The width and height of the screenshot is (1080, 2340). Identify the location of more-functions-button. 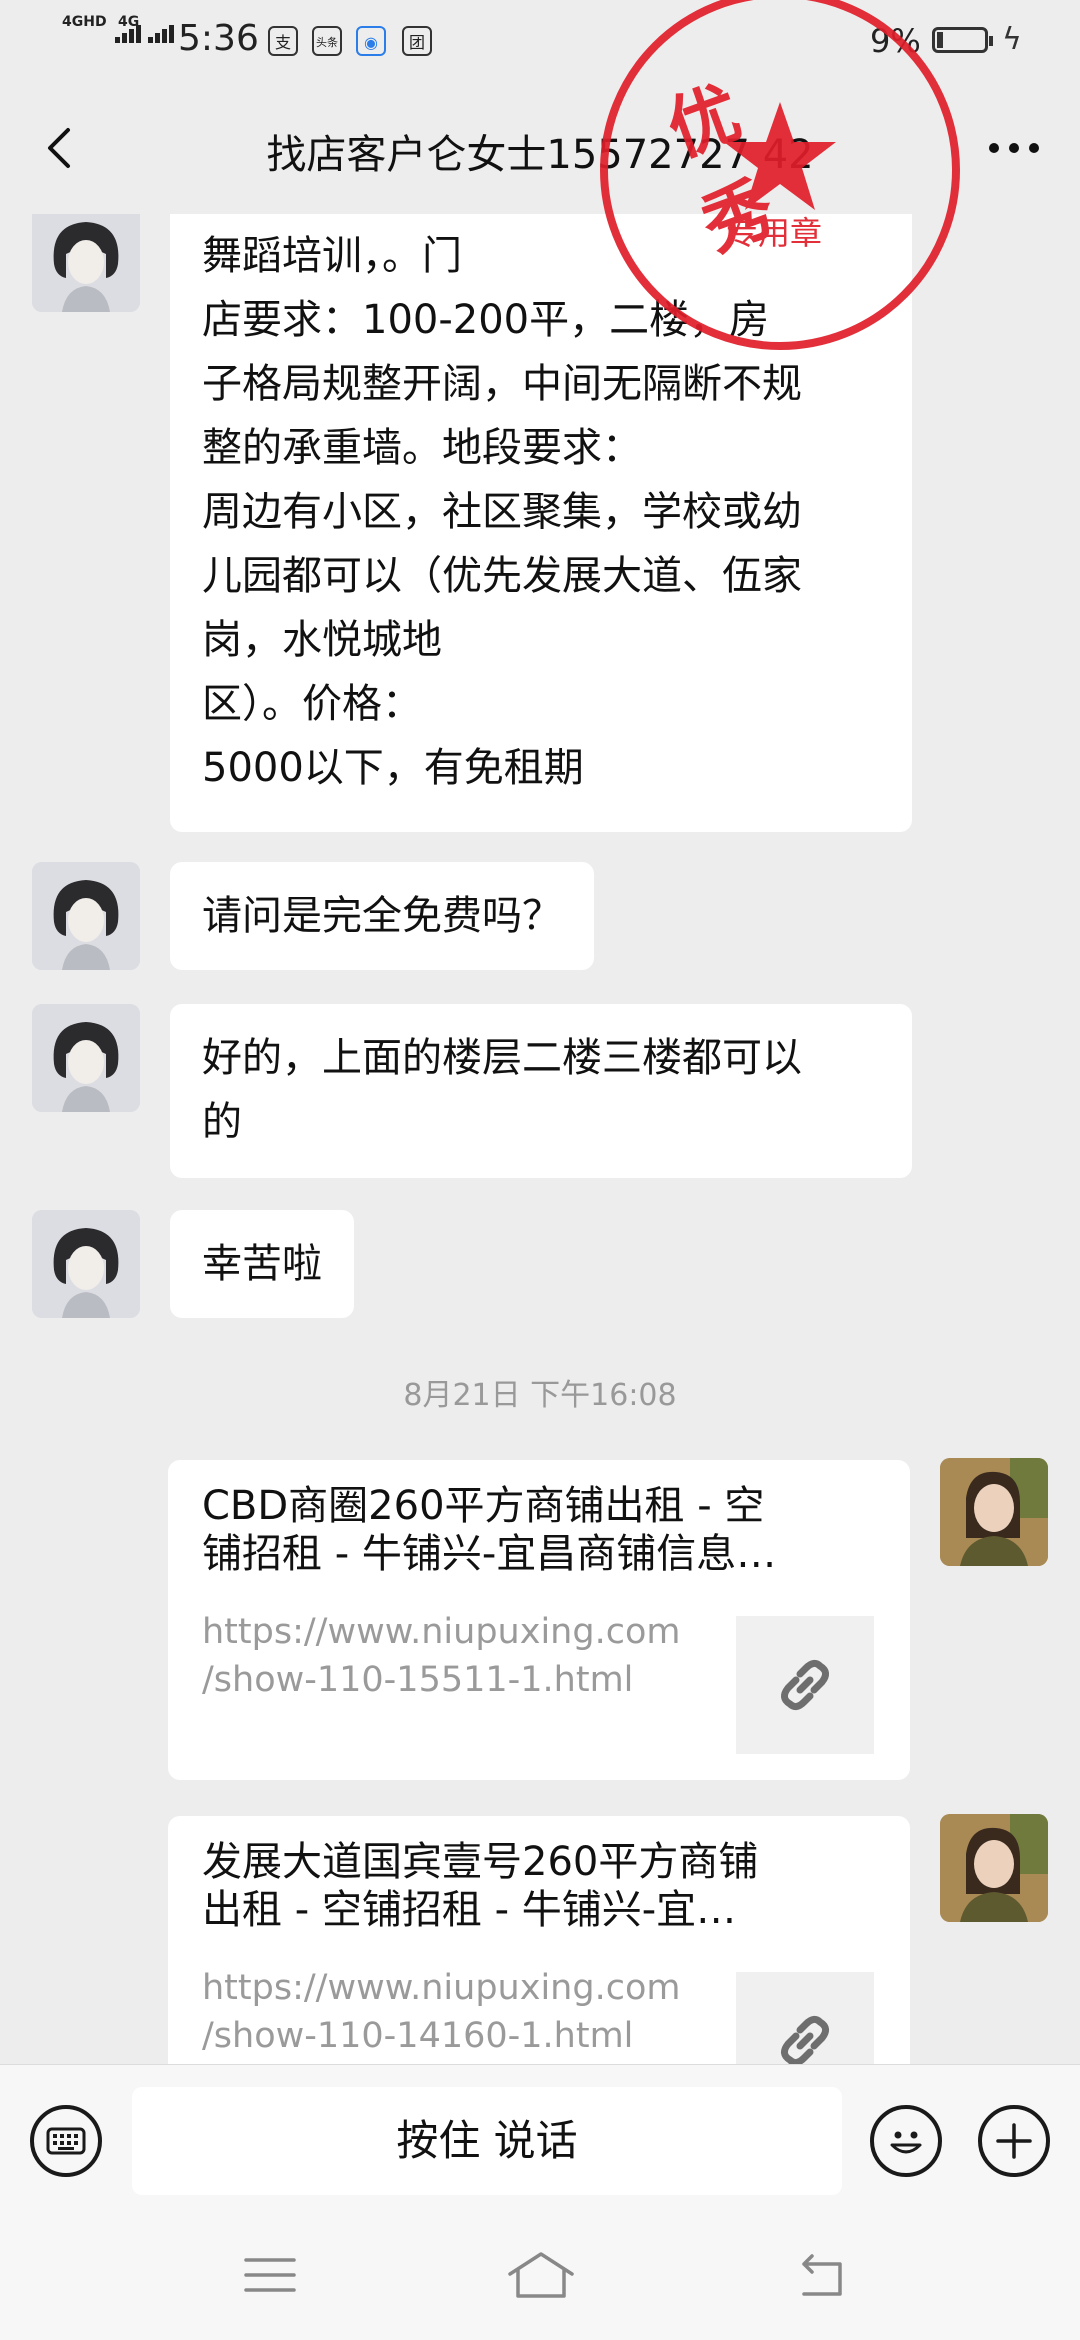
(1014, 2141).